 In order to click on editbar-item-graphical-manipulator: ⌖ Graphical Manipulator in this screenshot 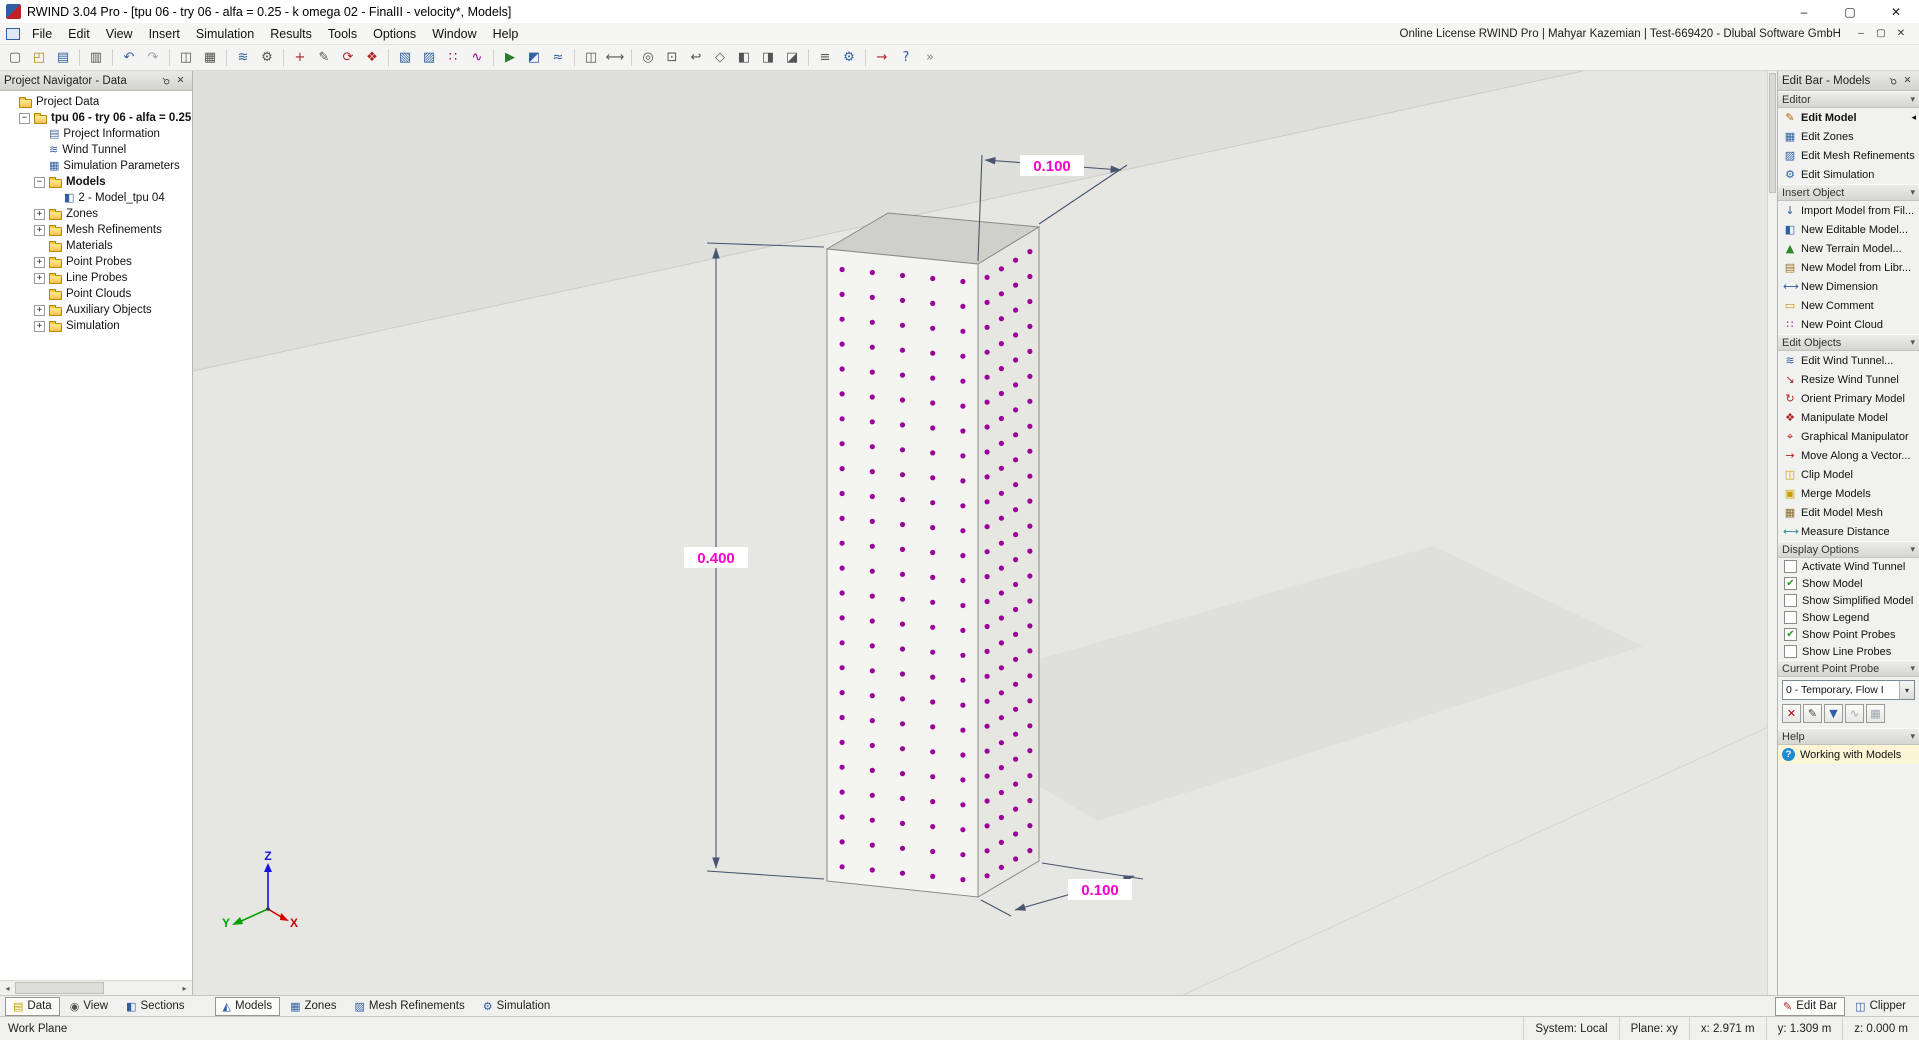, I will do `click(1848, 436)`.